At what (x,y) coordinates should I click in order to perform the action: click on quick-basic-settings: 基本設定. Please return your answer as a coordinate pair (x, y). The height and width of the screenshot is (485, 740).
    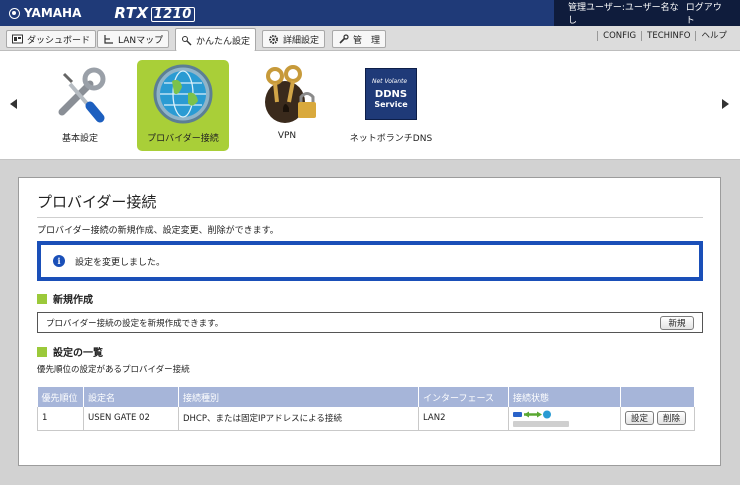
    Looking at the image, I should click on (80, 105).